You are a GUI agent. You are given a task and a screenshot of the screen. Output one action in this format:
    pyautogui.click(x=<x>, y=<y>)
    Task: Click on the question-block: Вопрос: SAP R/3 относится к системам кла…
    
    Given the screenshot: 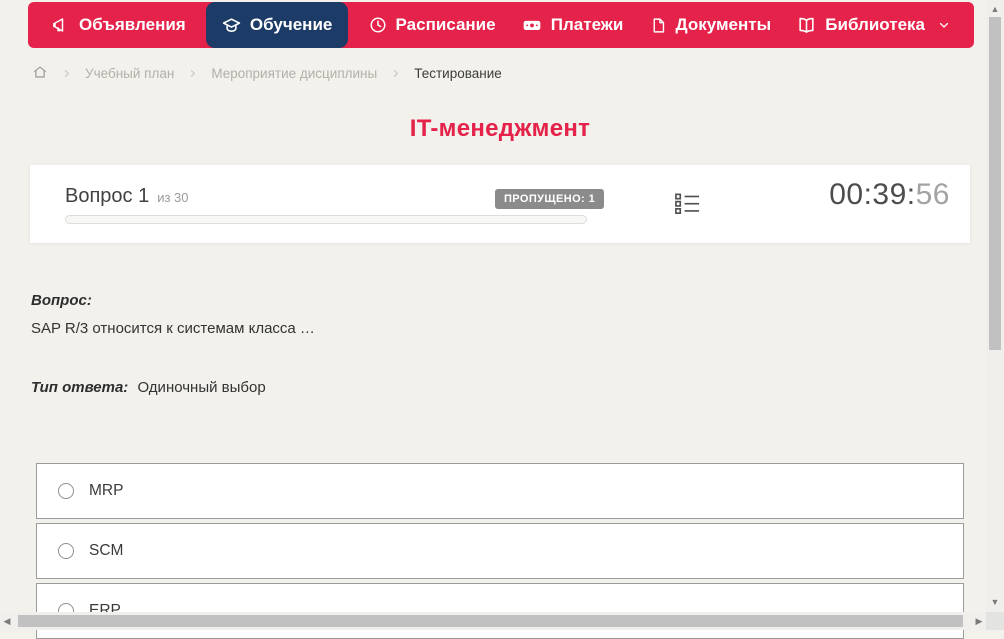 What is the action you would take?
    pyautogui.click(x=481, y=316)
    